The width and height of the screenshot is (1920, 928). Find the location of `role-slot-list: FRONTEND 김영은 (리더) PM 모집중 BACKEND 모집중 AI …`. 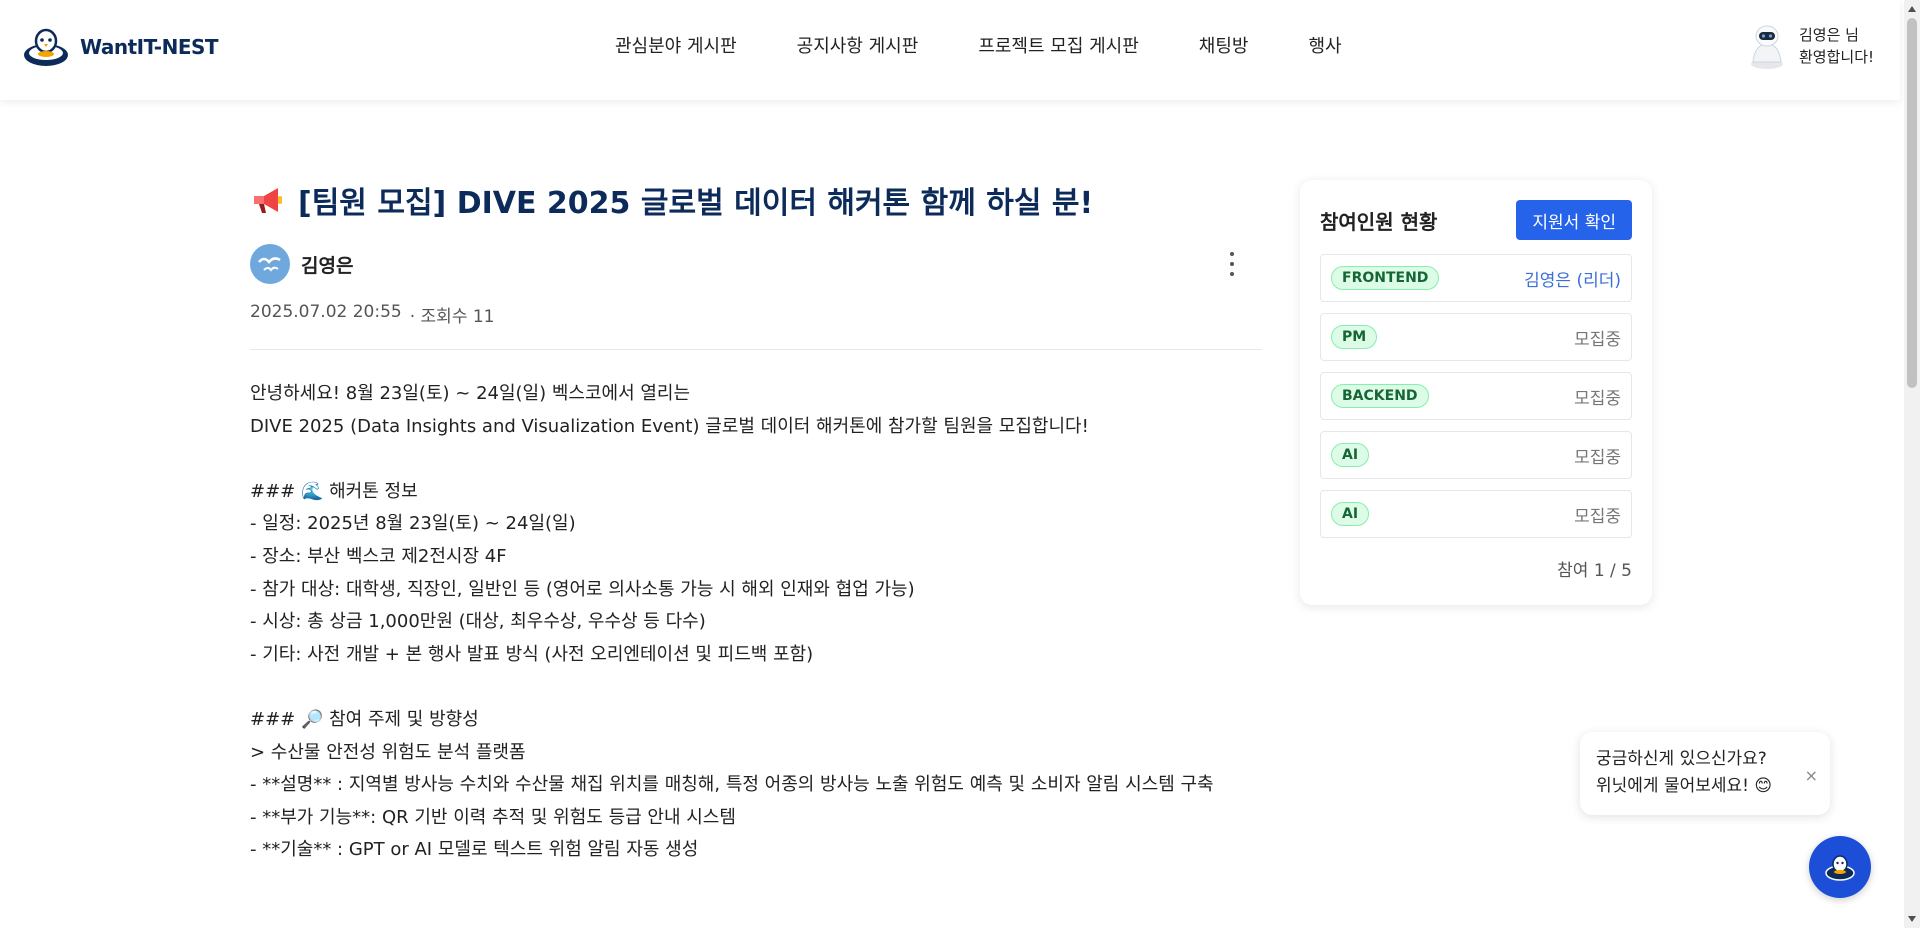

role-slot-list: FRONTEND 김영은 (리더) PM 모집중 BACKEND 모집중 AI … is located at coordinates (1476, 396).